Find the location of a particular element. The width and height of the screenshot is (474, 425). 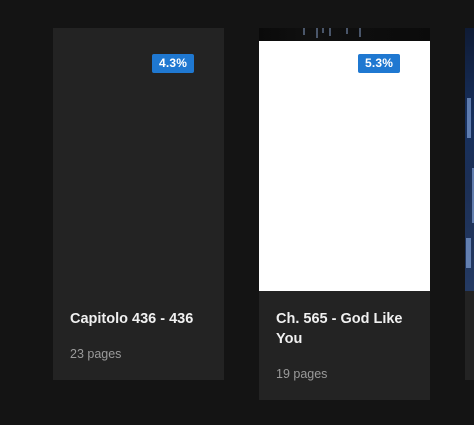

page-count: 23 pages is located at coordinates (96, 354).